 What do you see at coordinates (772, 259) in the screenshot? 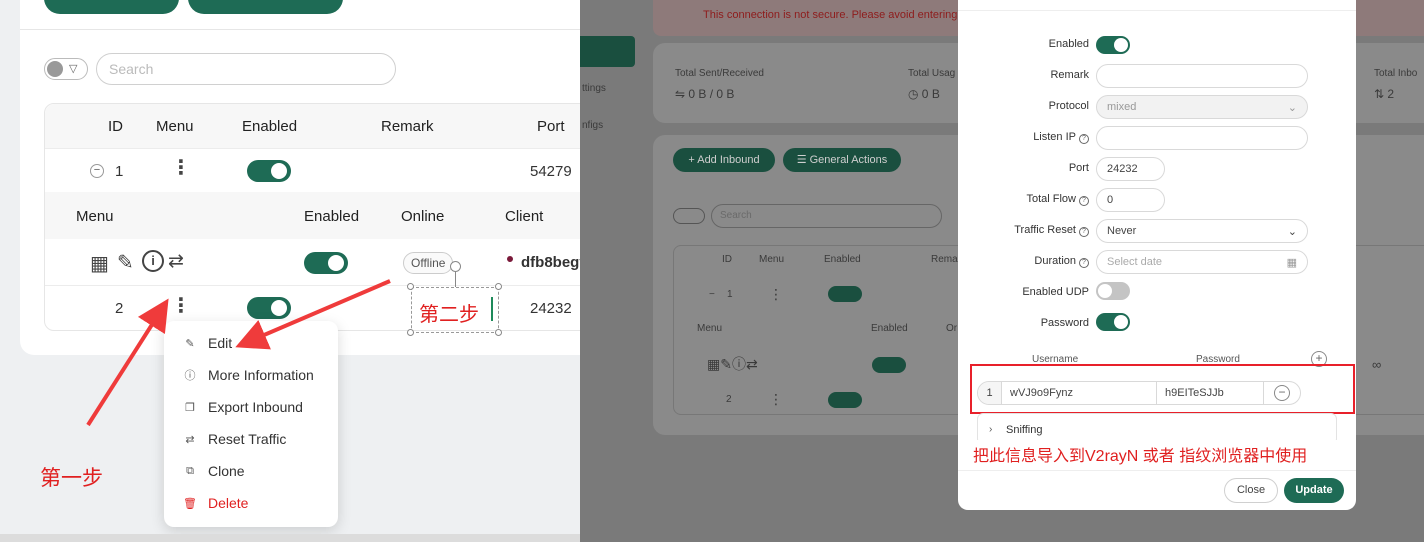
I see `header-menu: Menu` at bounding box center [772, 259].